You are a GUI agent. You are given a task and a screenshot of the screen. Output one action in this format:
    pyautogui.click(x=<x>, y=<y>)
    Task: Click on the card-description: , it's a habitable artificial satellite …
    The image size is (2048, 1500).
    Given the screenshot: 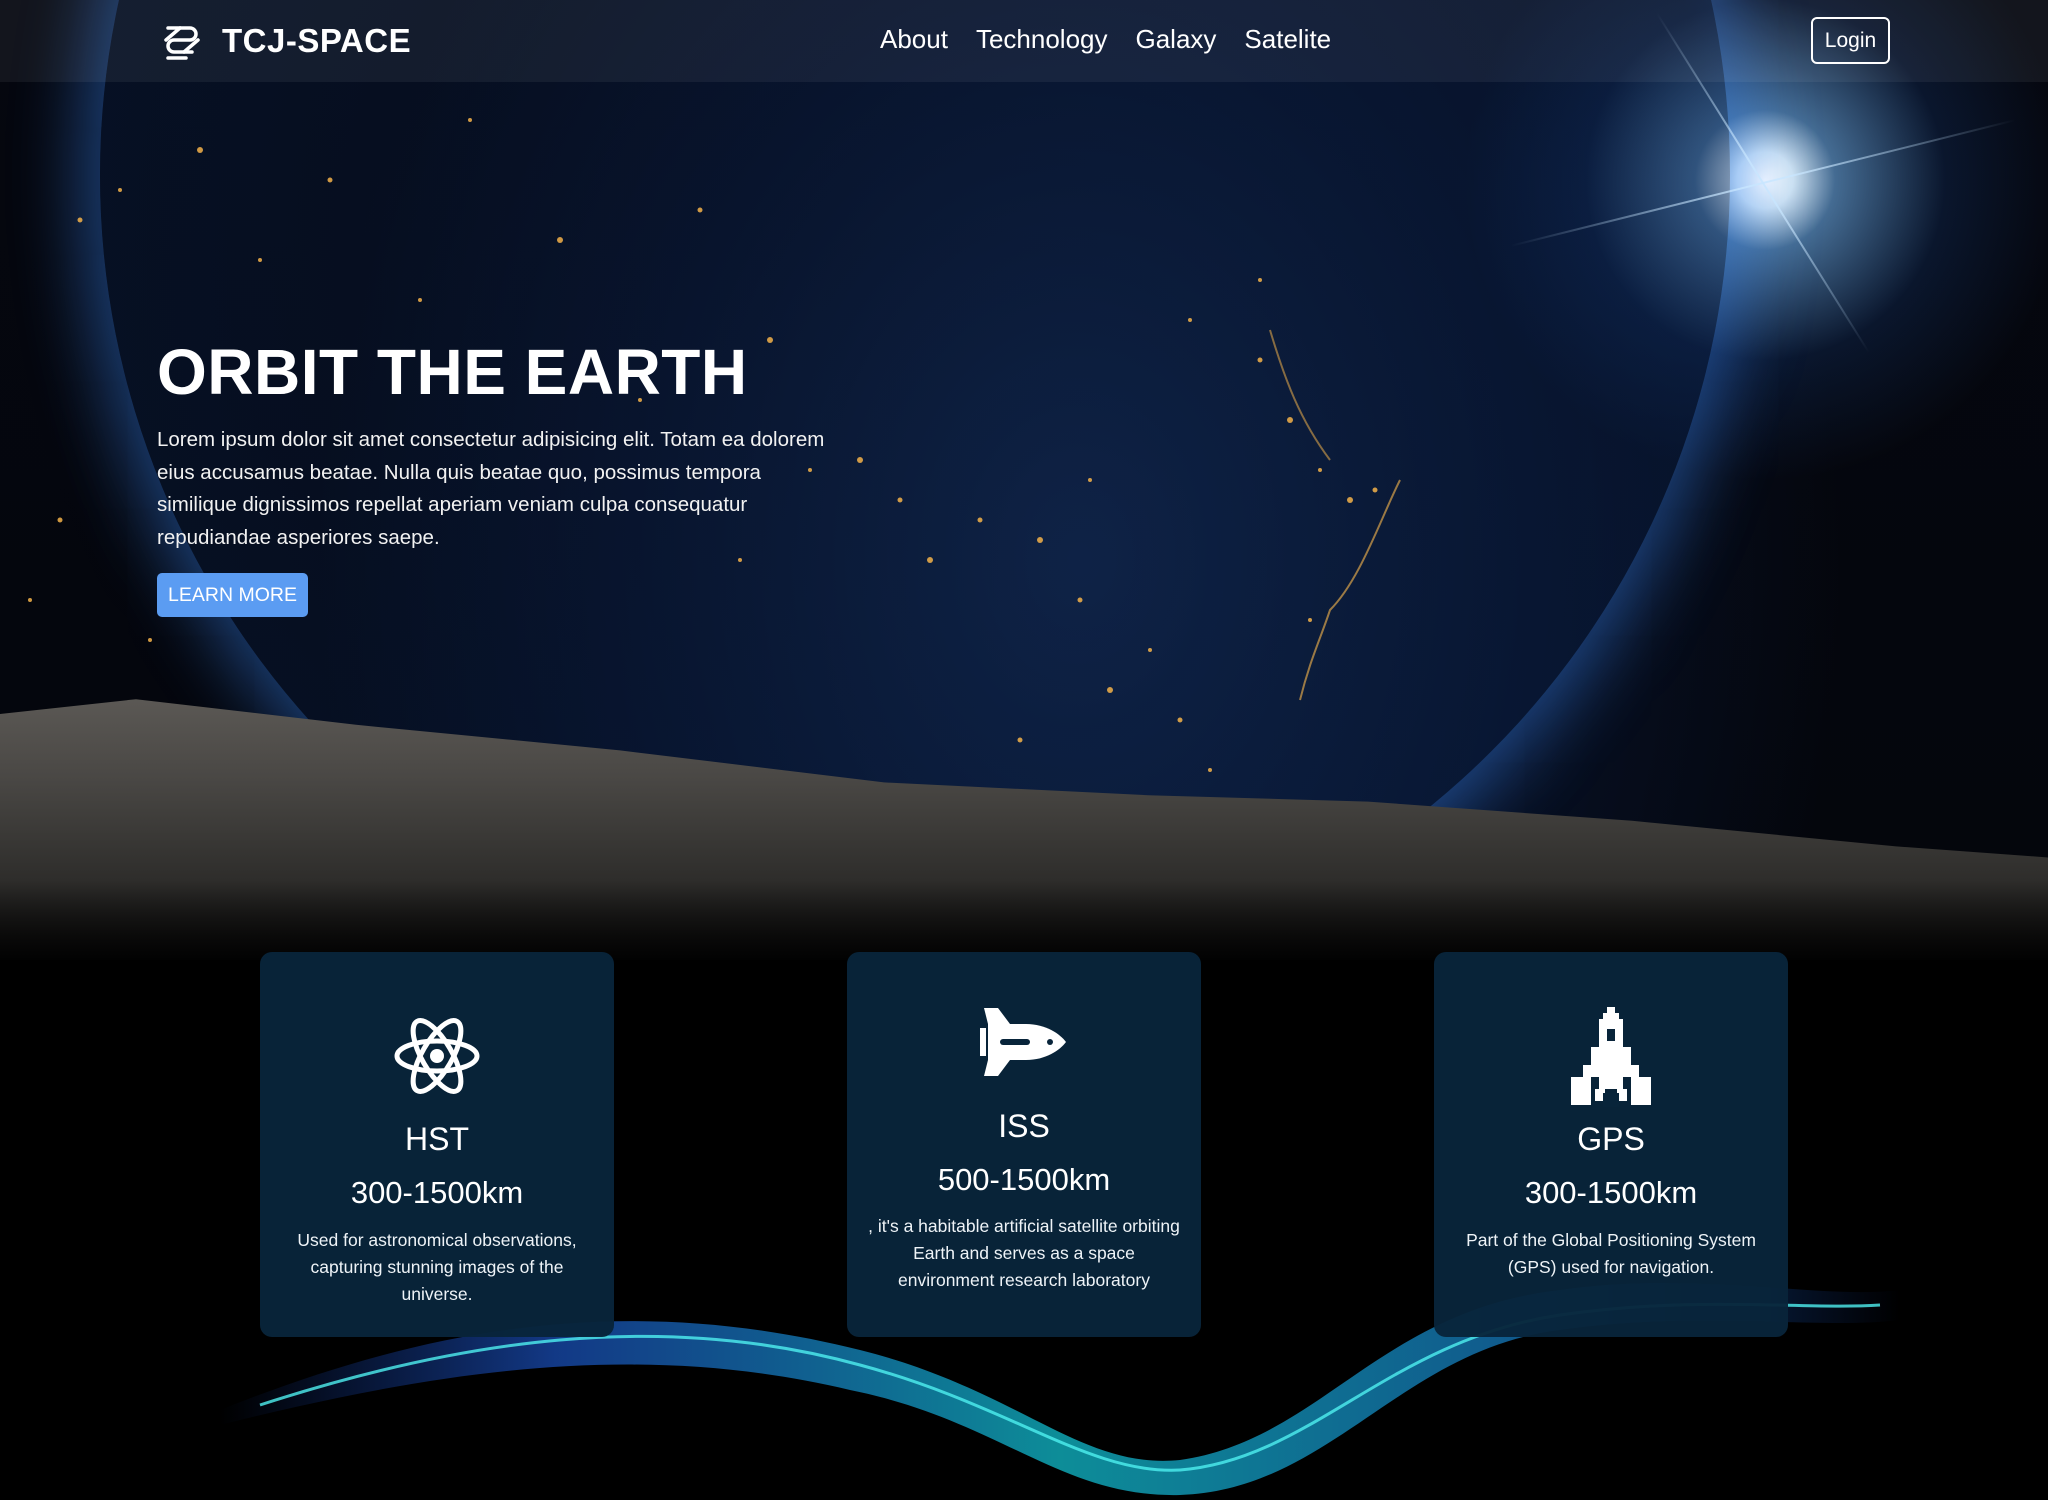 What is the action you would take?
    pyautogui.click(x=1024, y=1253)
    